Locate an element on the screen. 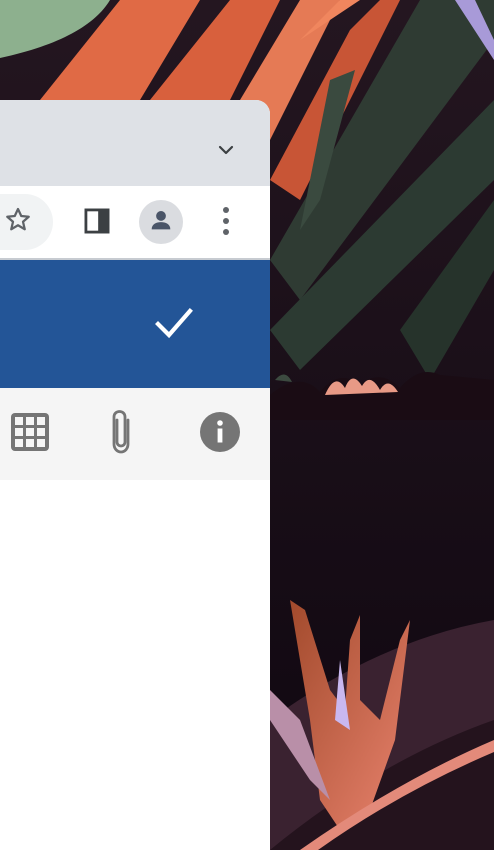 Image resolution: width=494 pixels, height=850 pixels. side-panel-button is located at coordinates (97, 223).